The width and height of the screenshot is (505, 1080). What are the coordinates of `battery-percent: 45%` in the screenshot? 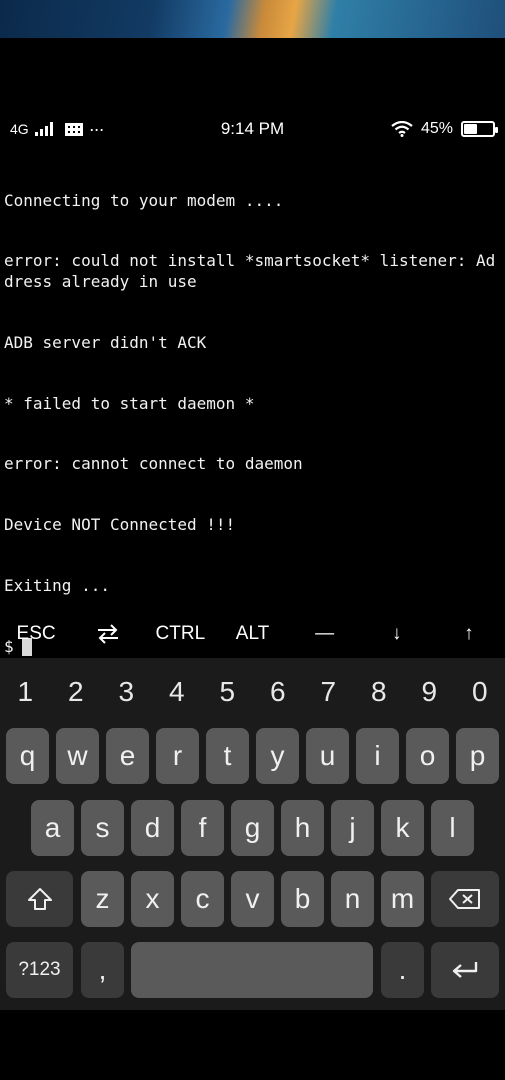 It's located at (436, 128).